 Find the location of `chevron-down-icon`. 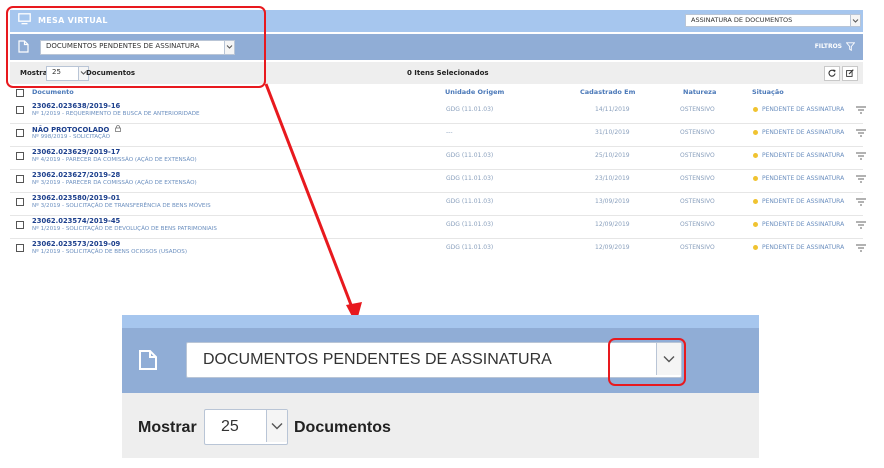

chevron-down-icon is located at coordinates (276, 426).